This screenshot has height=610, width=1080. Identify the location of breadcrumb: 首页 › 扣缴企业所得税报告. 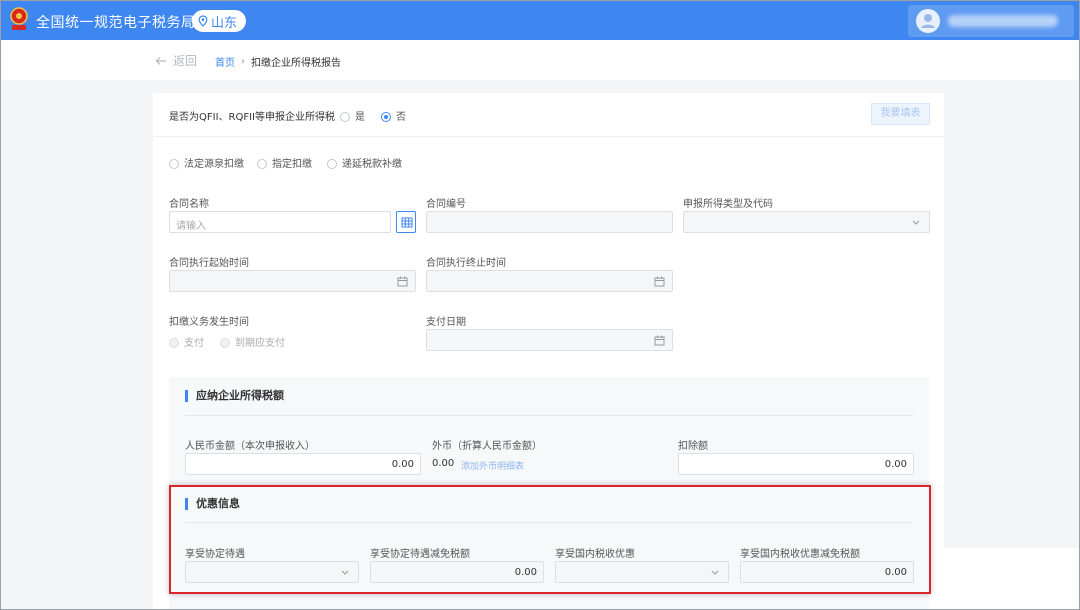
(278, 61).